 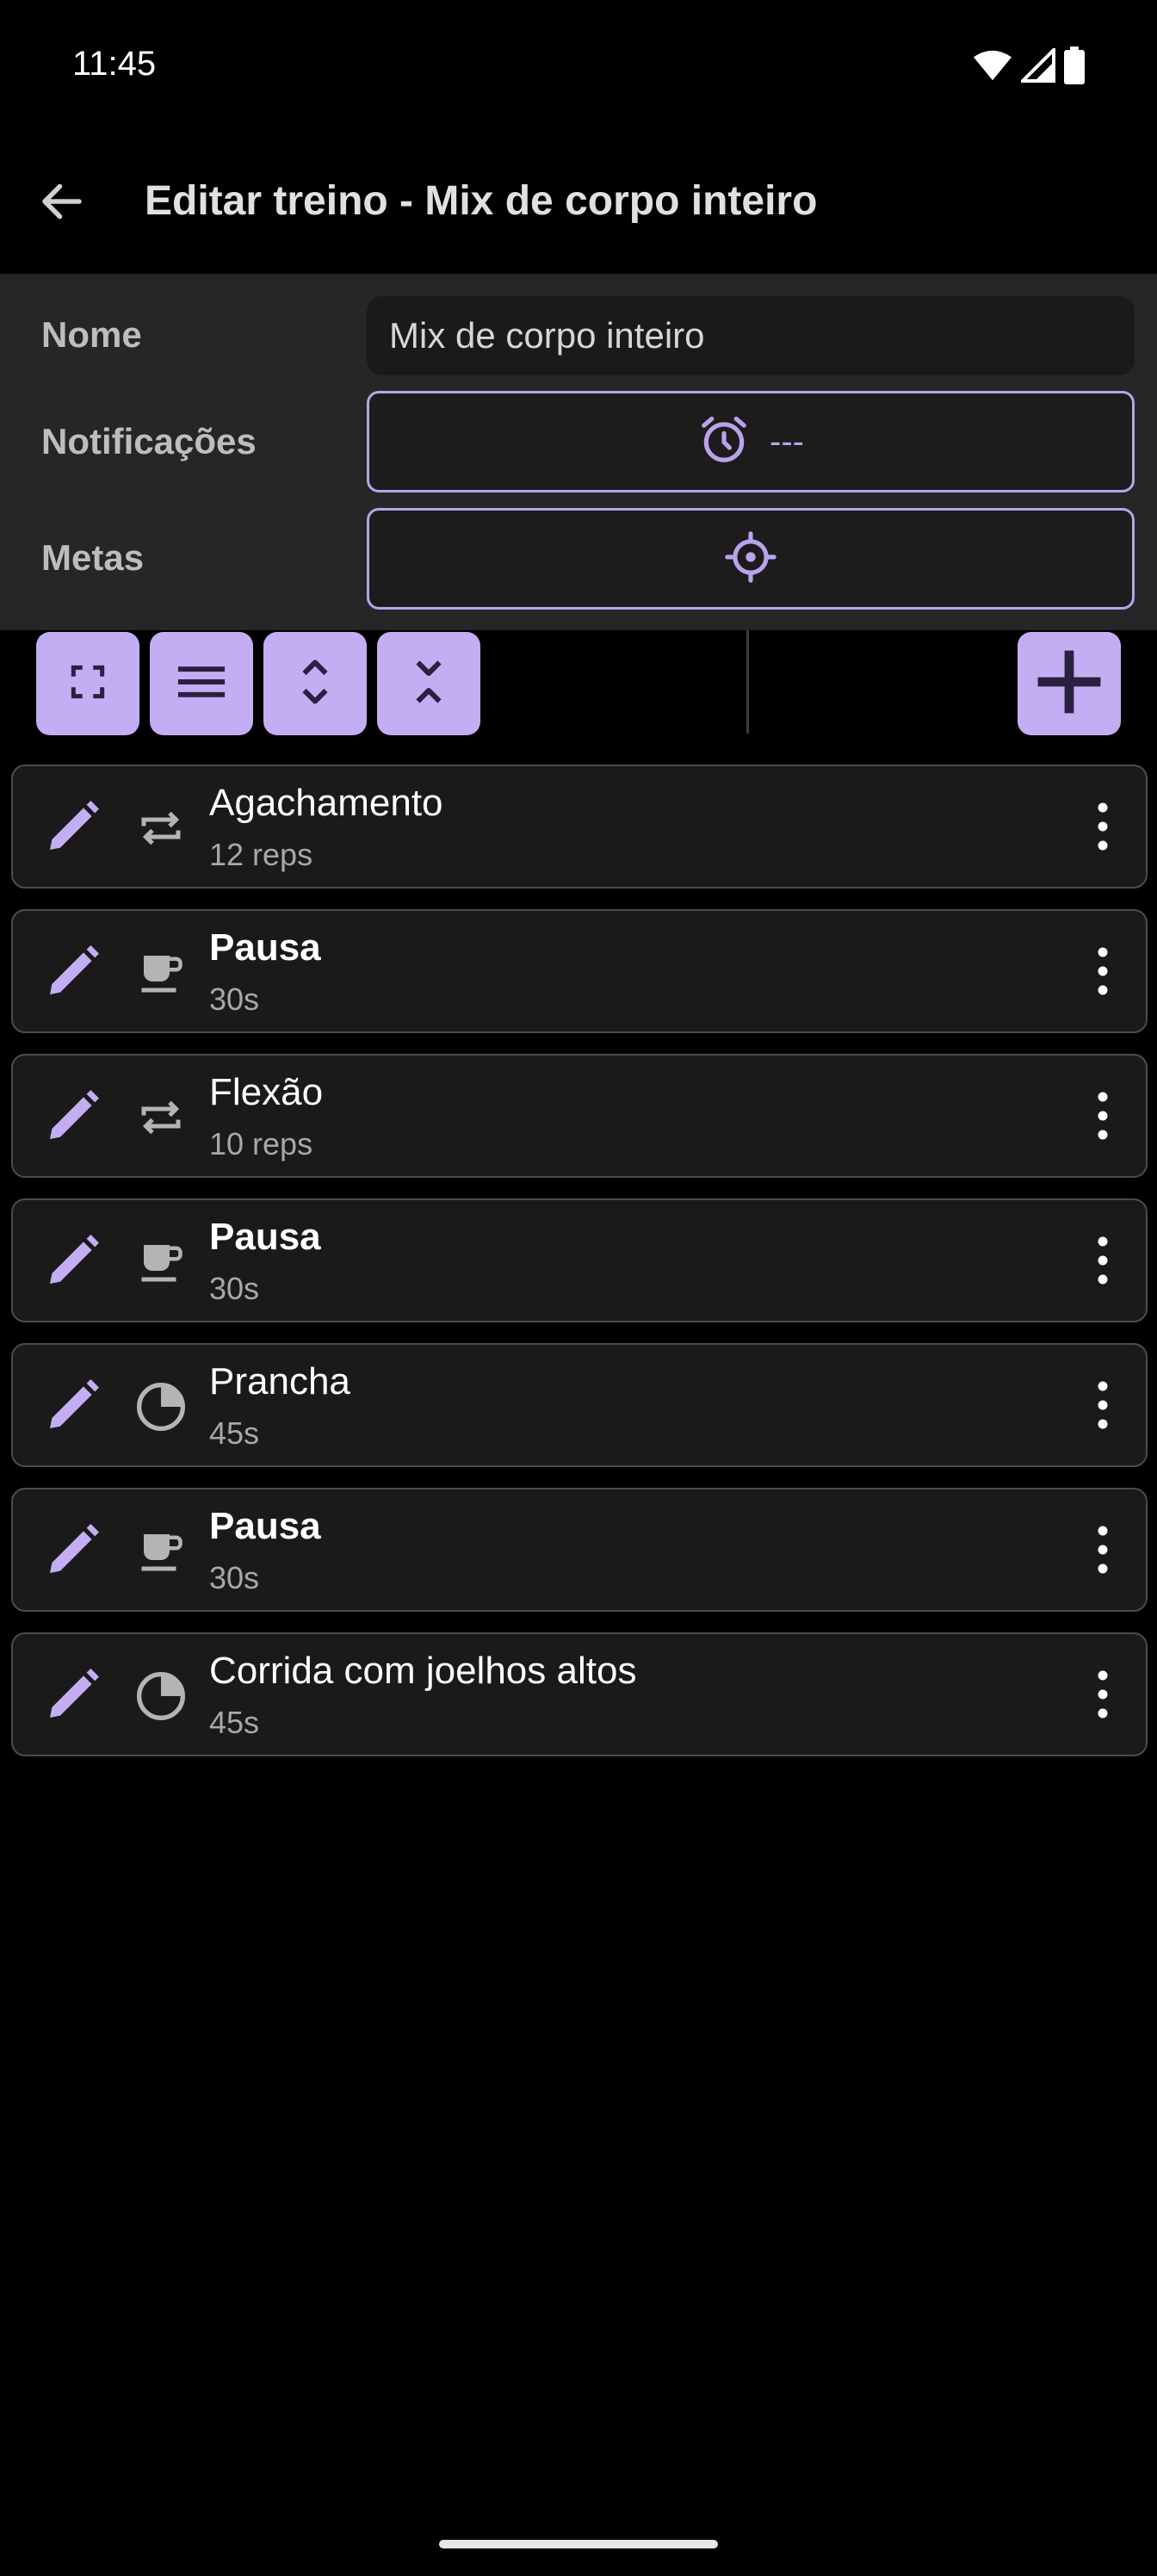 I want to click on list-view-button, so click(x=202, y=683).